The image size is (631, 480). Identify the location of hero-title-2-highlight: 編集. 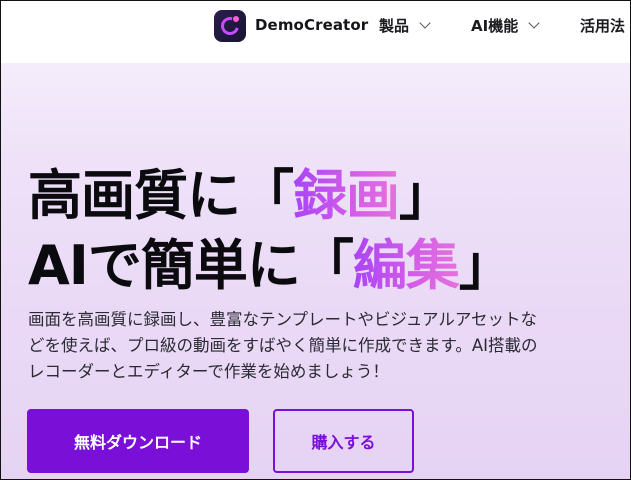
(406, 265).